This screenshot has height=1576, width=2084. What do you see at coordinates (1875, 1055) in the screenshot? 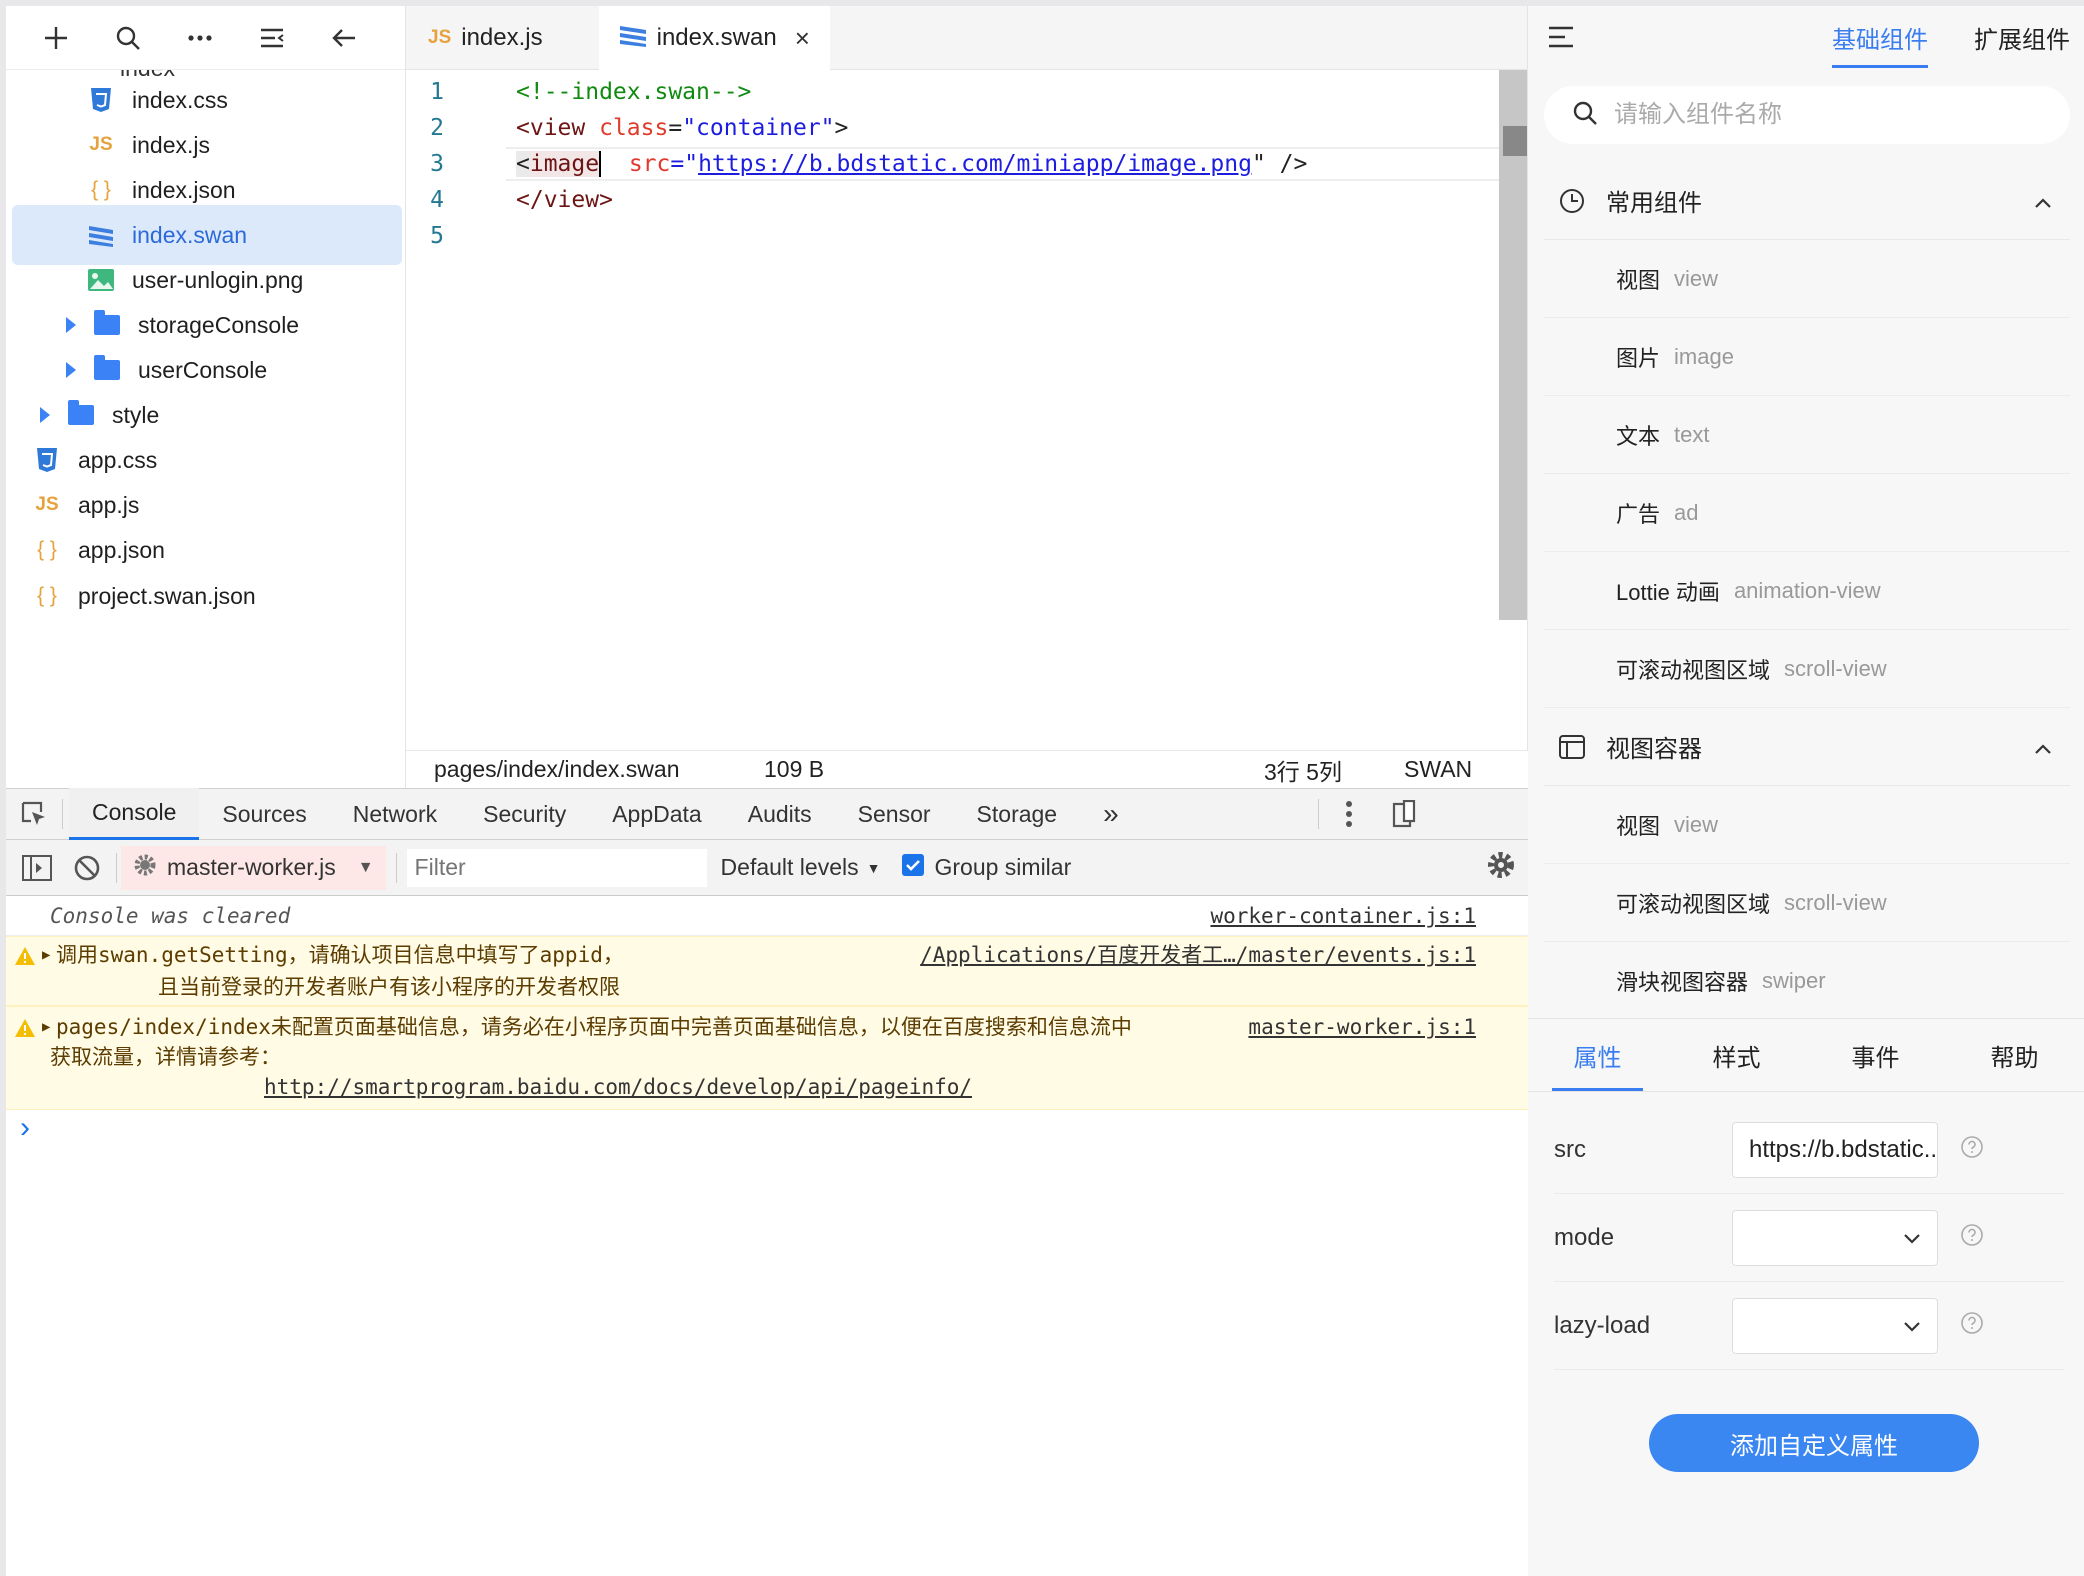
I see `tab-events: 事件` at bounding box center [1875, 1055].